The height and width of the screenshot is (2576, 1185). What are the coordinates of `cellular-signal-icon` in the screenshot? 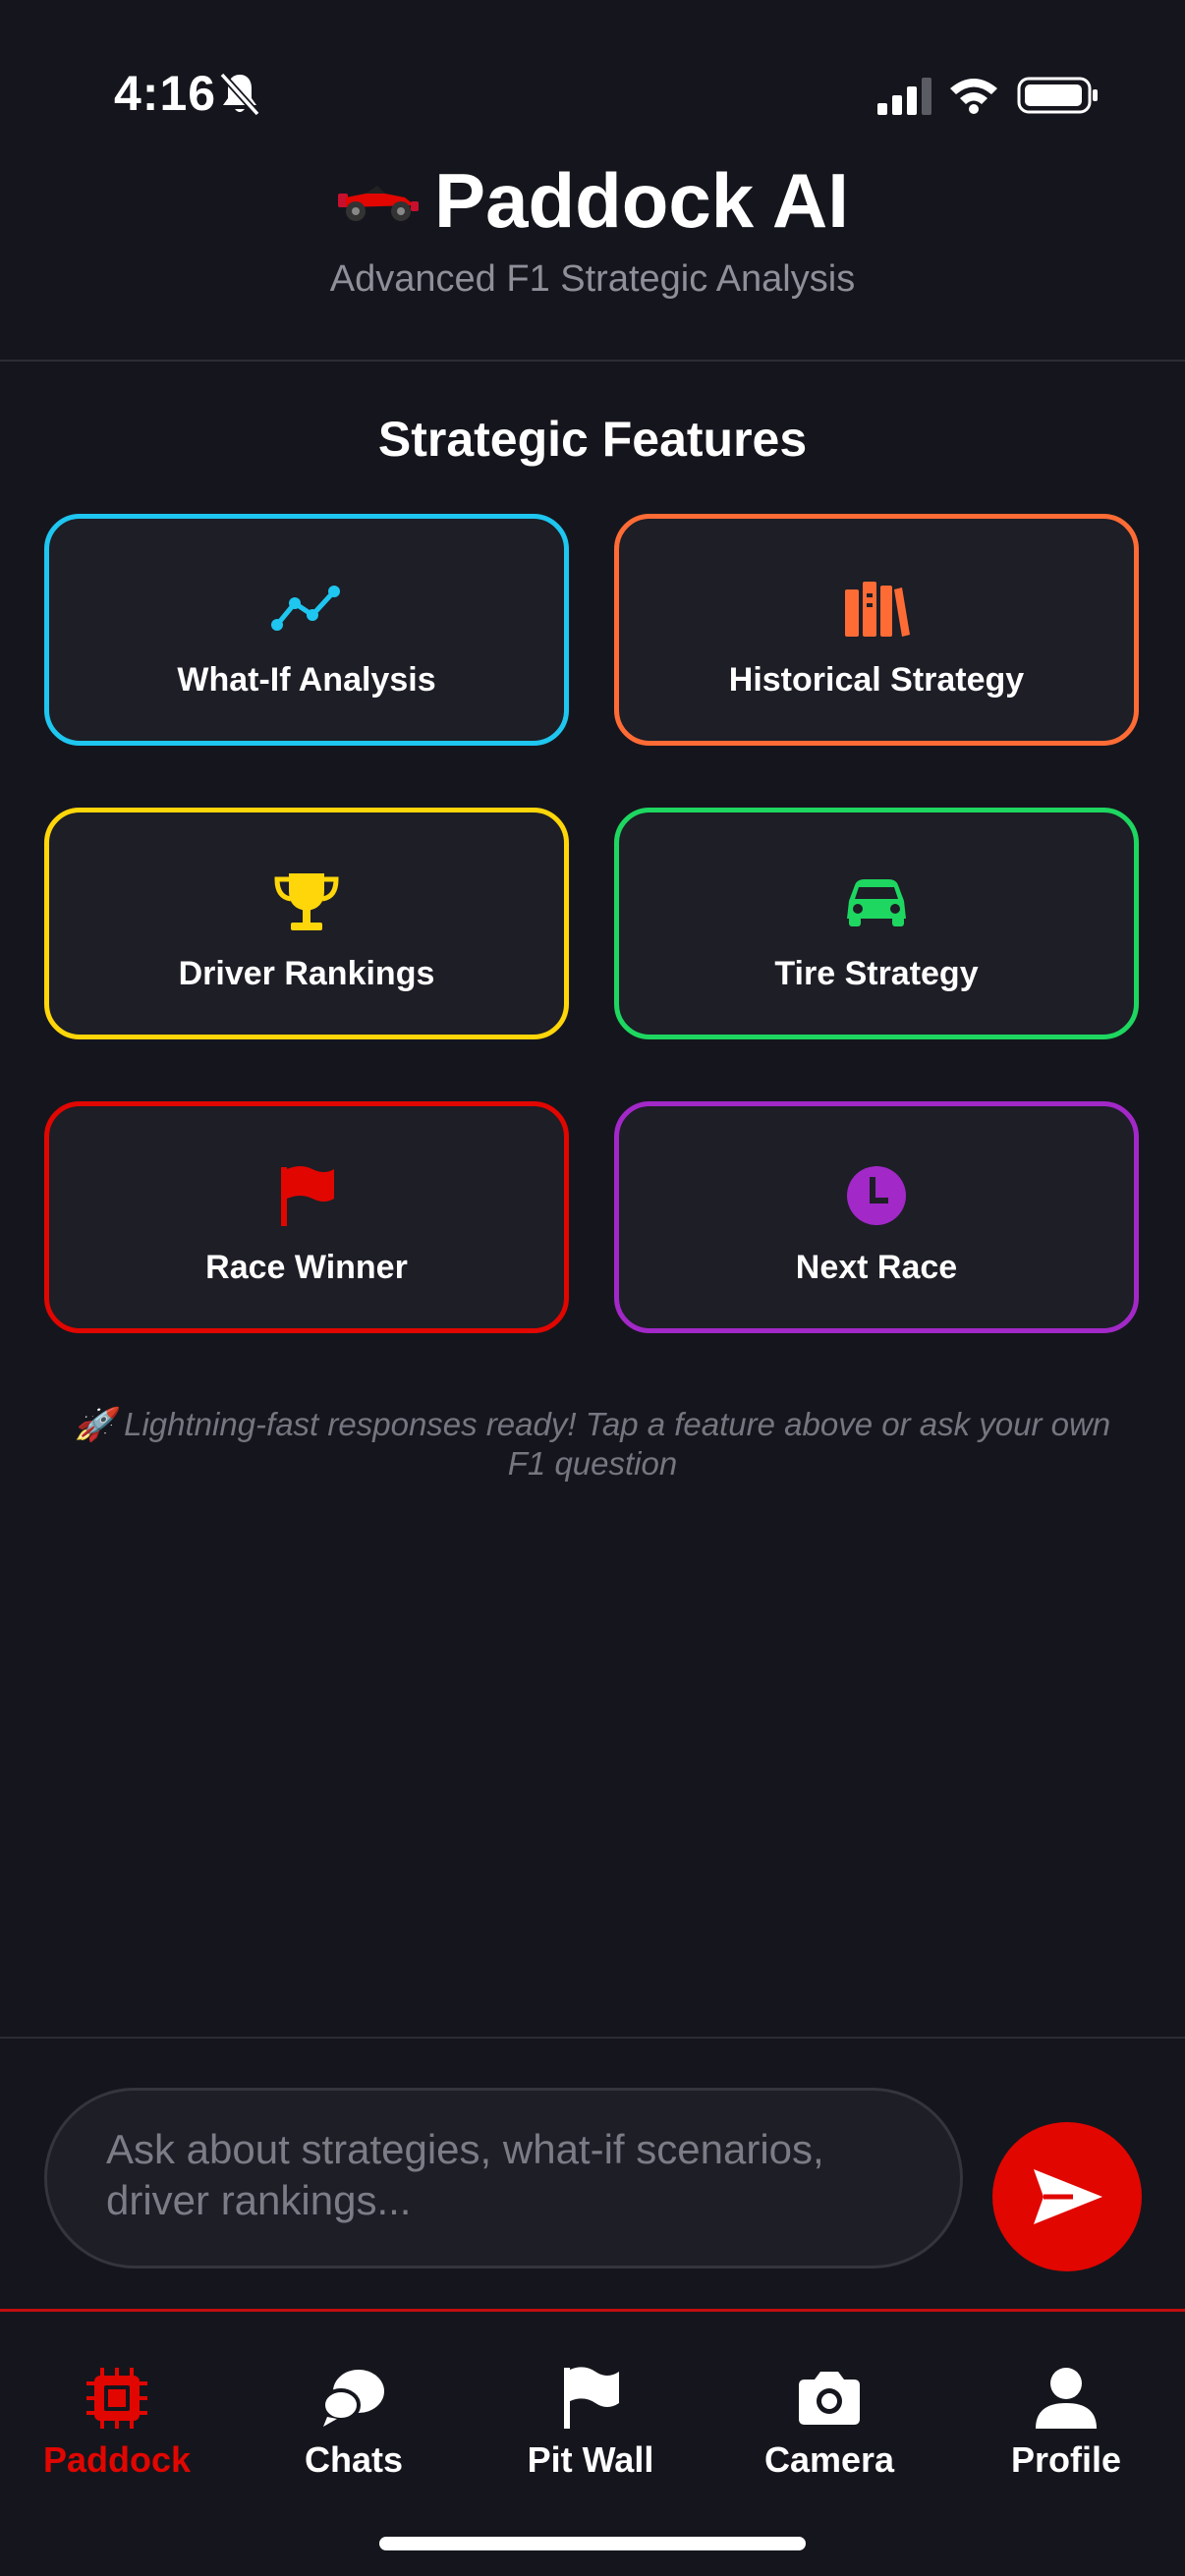 It's located at (904, 96).